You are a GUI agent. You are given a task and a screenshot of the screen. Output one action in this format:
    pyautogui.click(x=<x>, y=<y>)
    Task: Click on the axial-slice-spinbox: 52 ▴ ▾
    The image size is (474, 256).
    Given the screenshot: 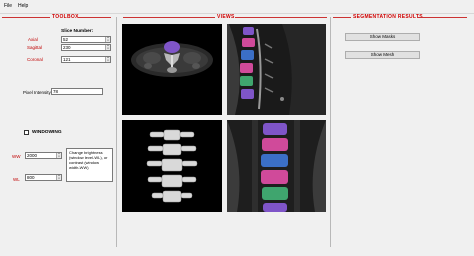 What is the action you would take?
    pyautogui.click(x=86, y=39)
    